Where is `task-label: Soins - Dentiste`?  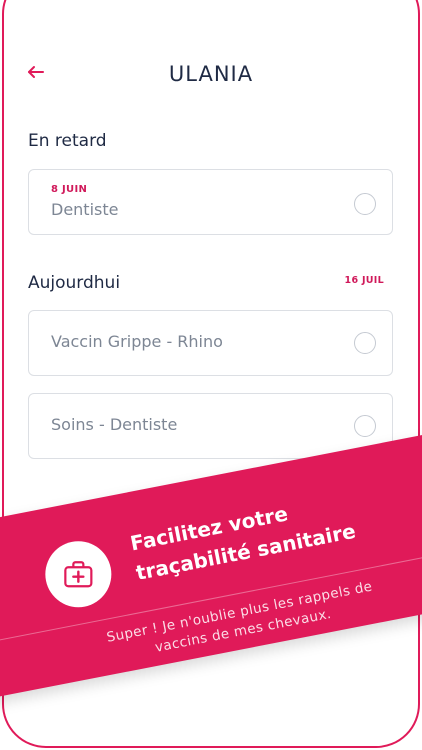
task-label: Soins - Dentiste is located at coordinates (114, 424).